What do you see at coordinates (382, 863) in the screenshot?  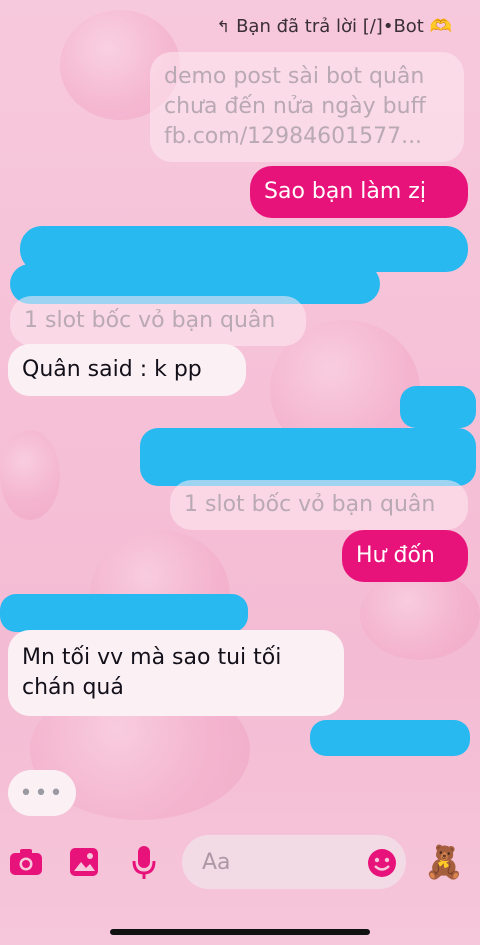 I see `emoji-icon` at bounding box center [382, 863].